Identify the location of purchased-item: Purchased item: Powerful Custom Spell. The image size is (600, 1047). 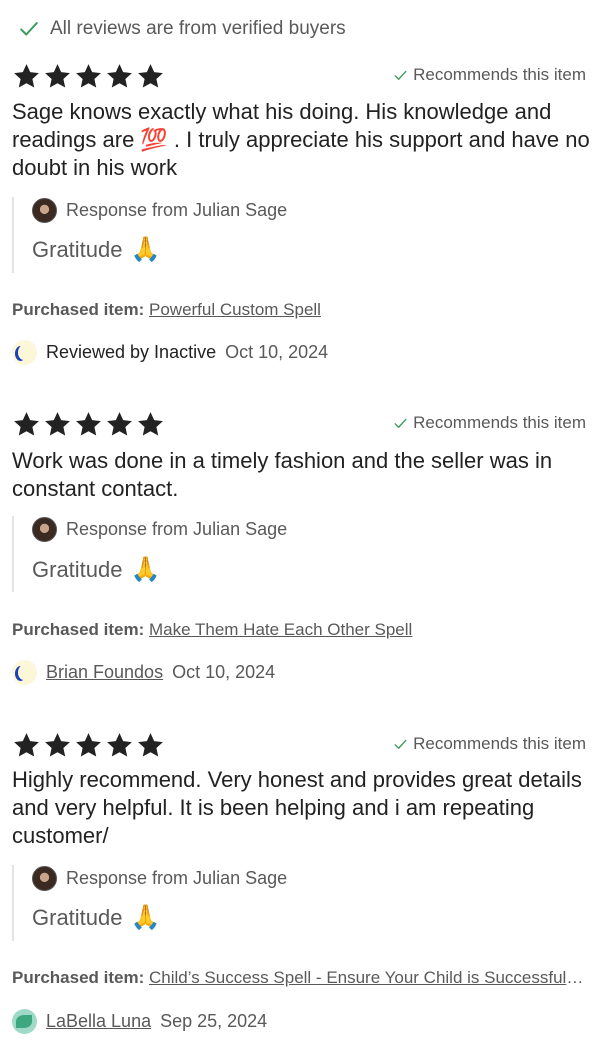
(300, 310).